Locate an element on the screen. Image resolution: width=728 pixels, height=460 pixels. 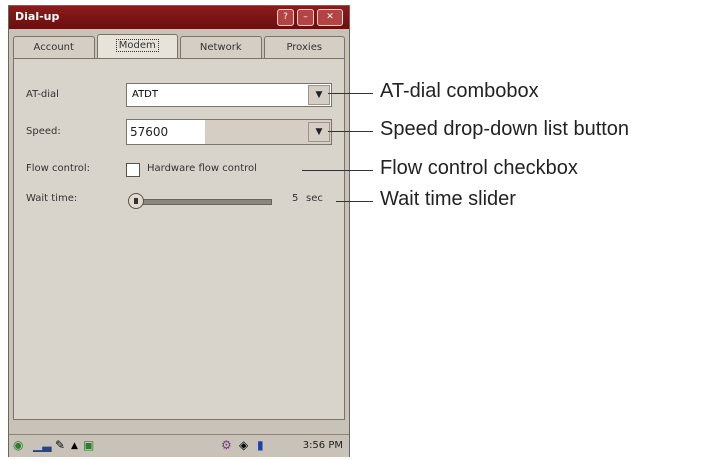
security-icon: ◈ is located at coordinates (243, 445).